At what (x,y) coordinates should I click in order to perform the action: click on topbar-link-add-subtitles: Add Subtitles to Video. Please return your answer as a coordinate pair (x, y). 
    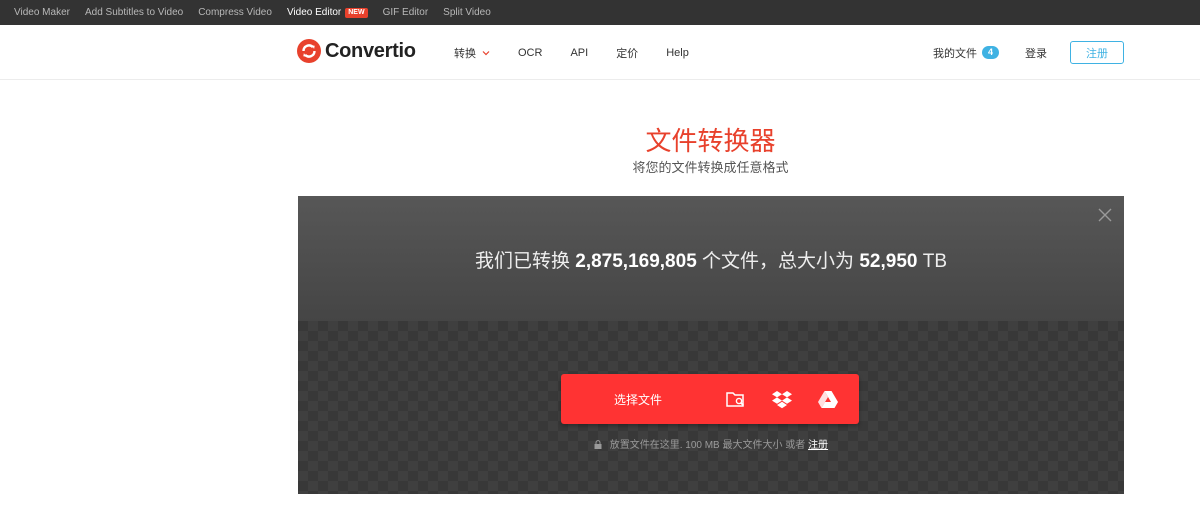
    Looking at the image, I should click on (134, 12).